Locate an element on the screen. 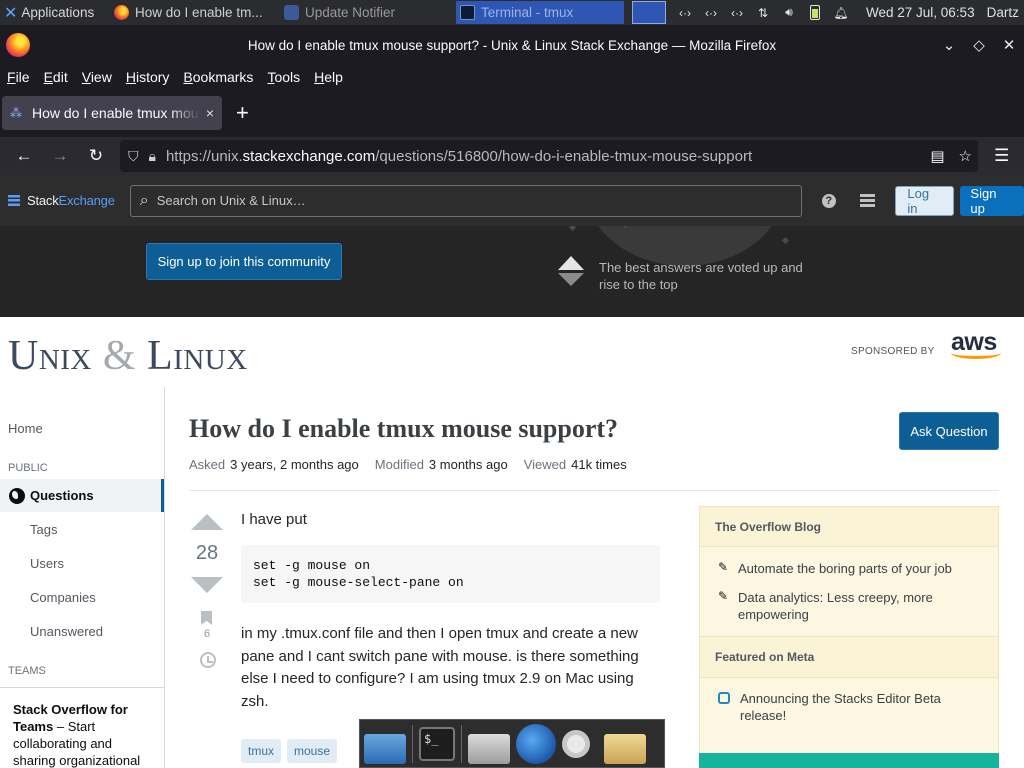  site-name-amp: & is located at coordinates (119, 356).